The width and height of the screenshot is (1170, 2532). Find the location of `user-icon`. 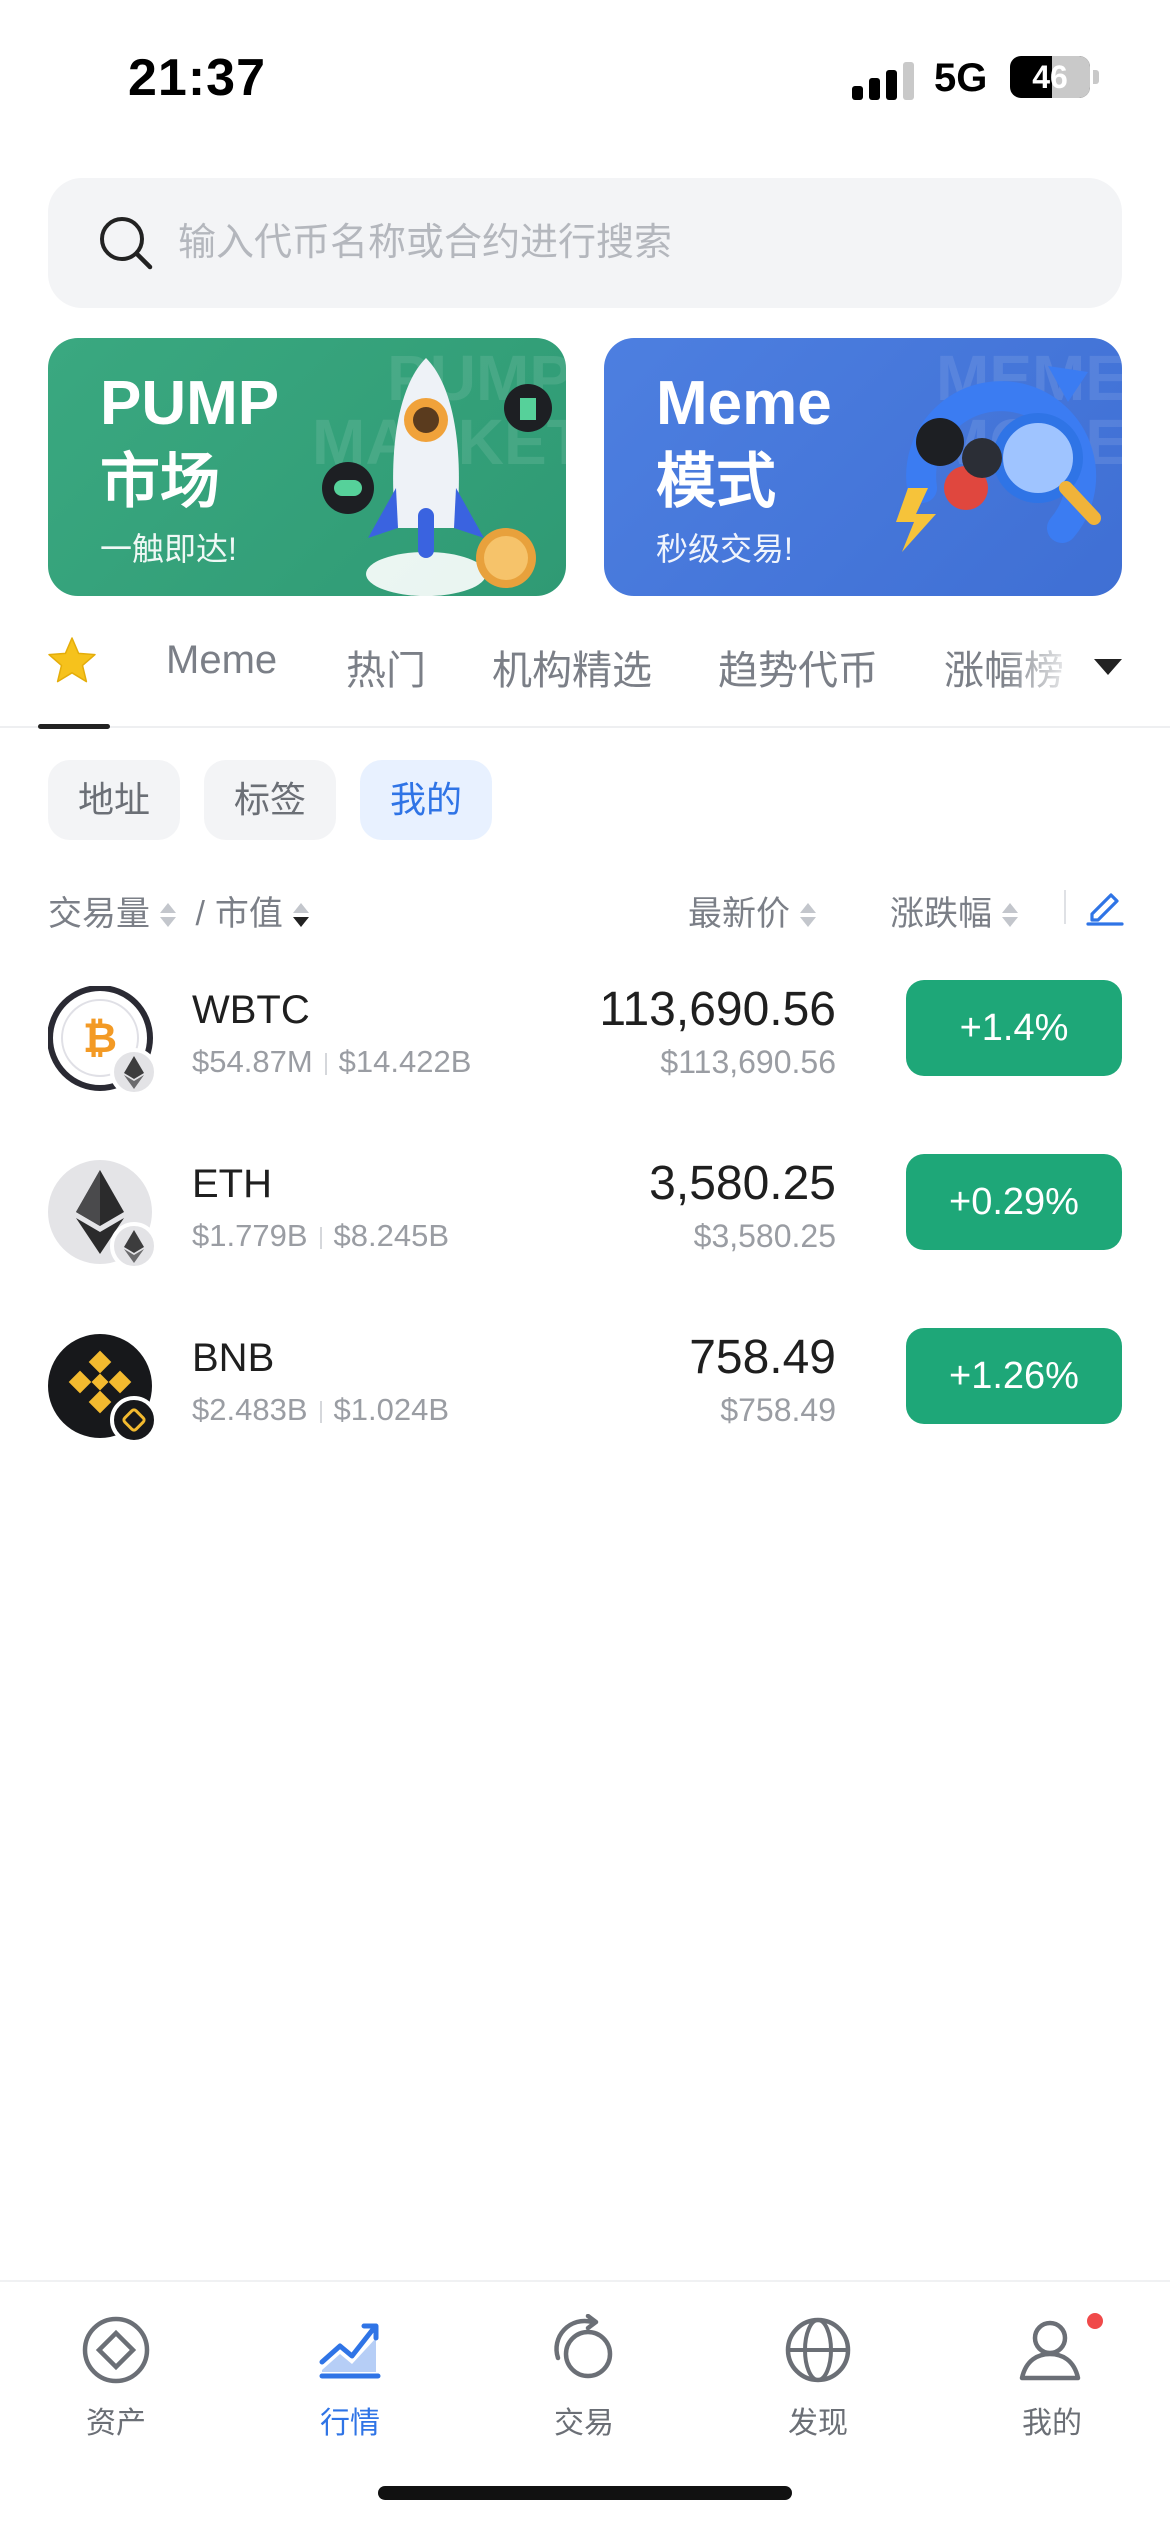

user-icon is located at coordinates (1050, 2350).